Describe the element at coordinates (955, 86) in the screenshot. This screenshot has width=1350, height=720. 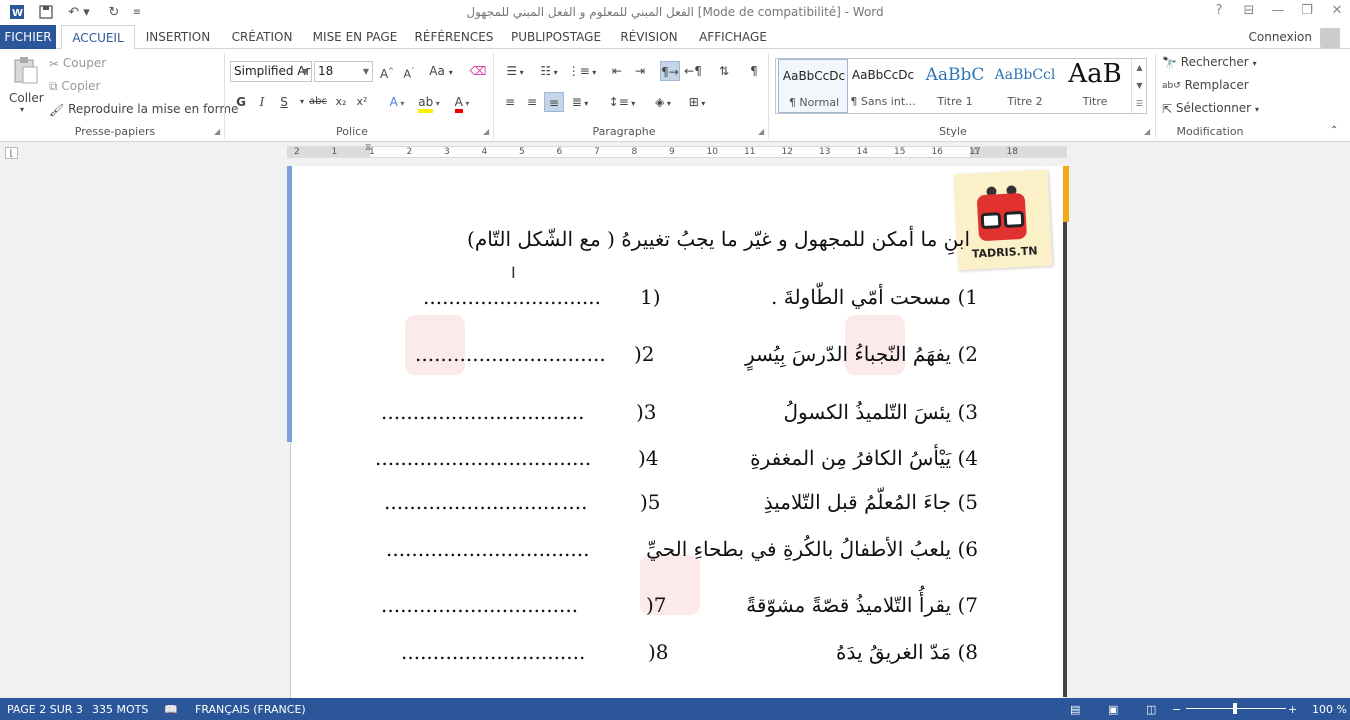
I see `style-heading1: AaBbC Titre 1` at that location.